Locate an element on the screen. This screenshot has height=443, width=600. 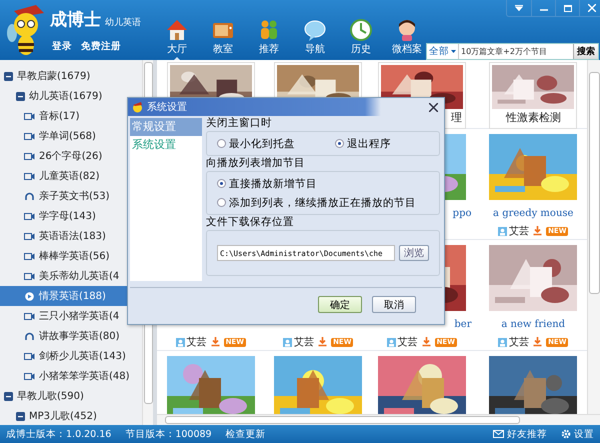
program-version: 节目版本：100089 is located at coordinates (168, 434).